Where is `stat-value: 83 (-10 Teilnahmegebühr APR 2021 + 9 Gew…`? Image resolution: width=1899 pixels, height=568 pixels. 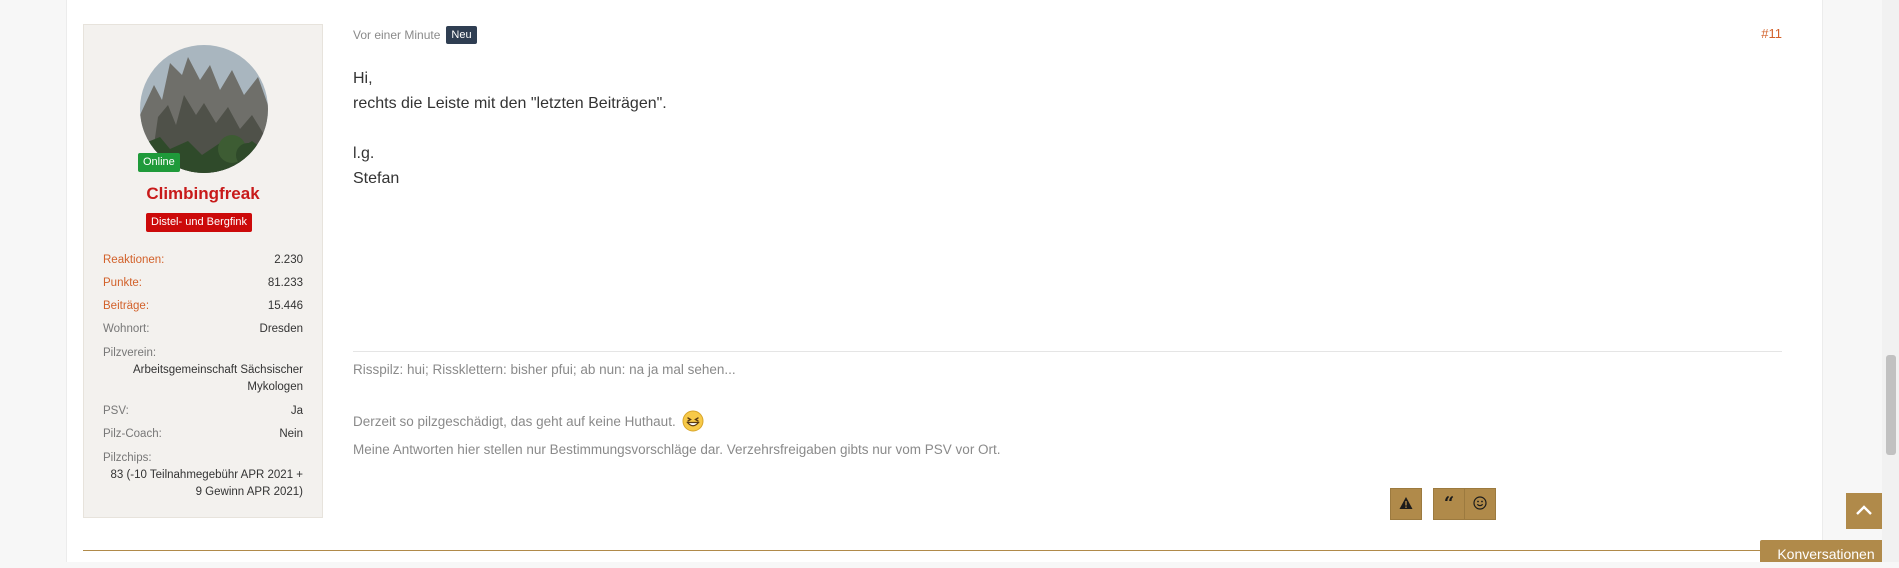 stat-value: 83 (-10 Teilnahmegebühr APR 2021 + 9 Gew… is located at coordinates (206, 483).